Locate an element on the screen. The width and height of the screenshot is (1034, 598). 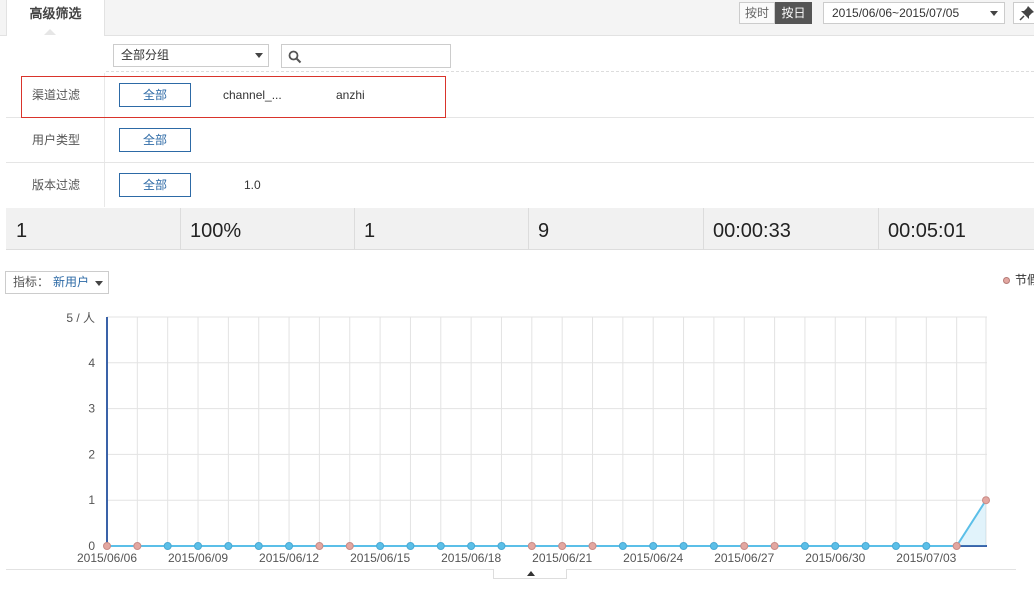
user-type-label: 用户类型 is located at coordinates (55, 140).